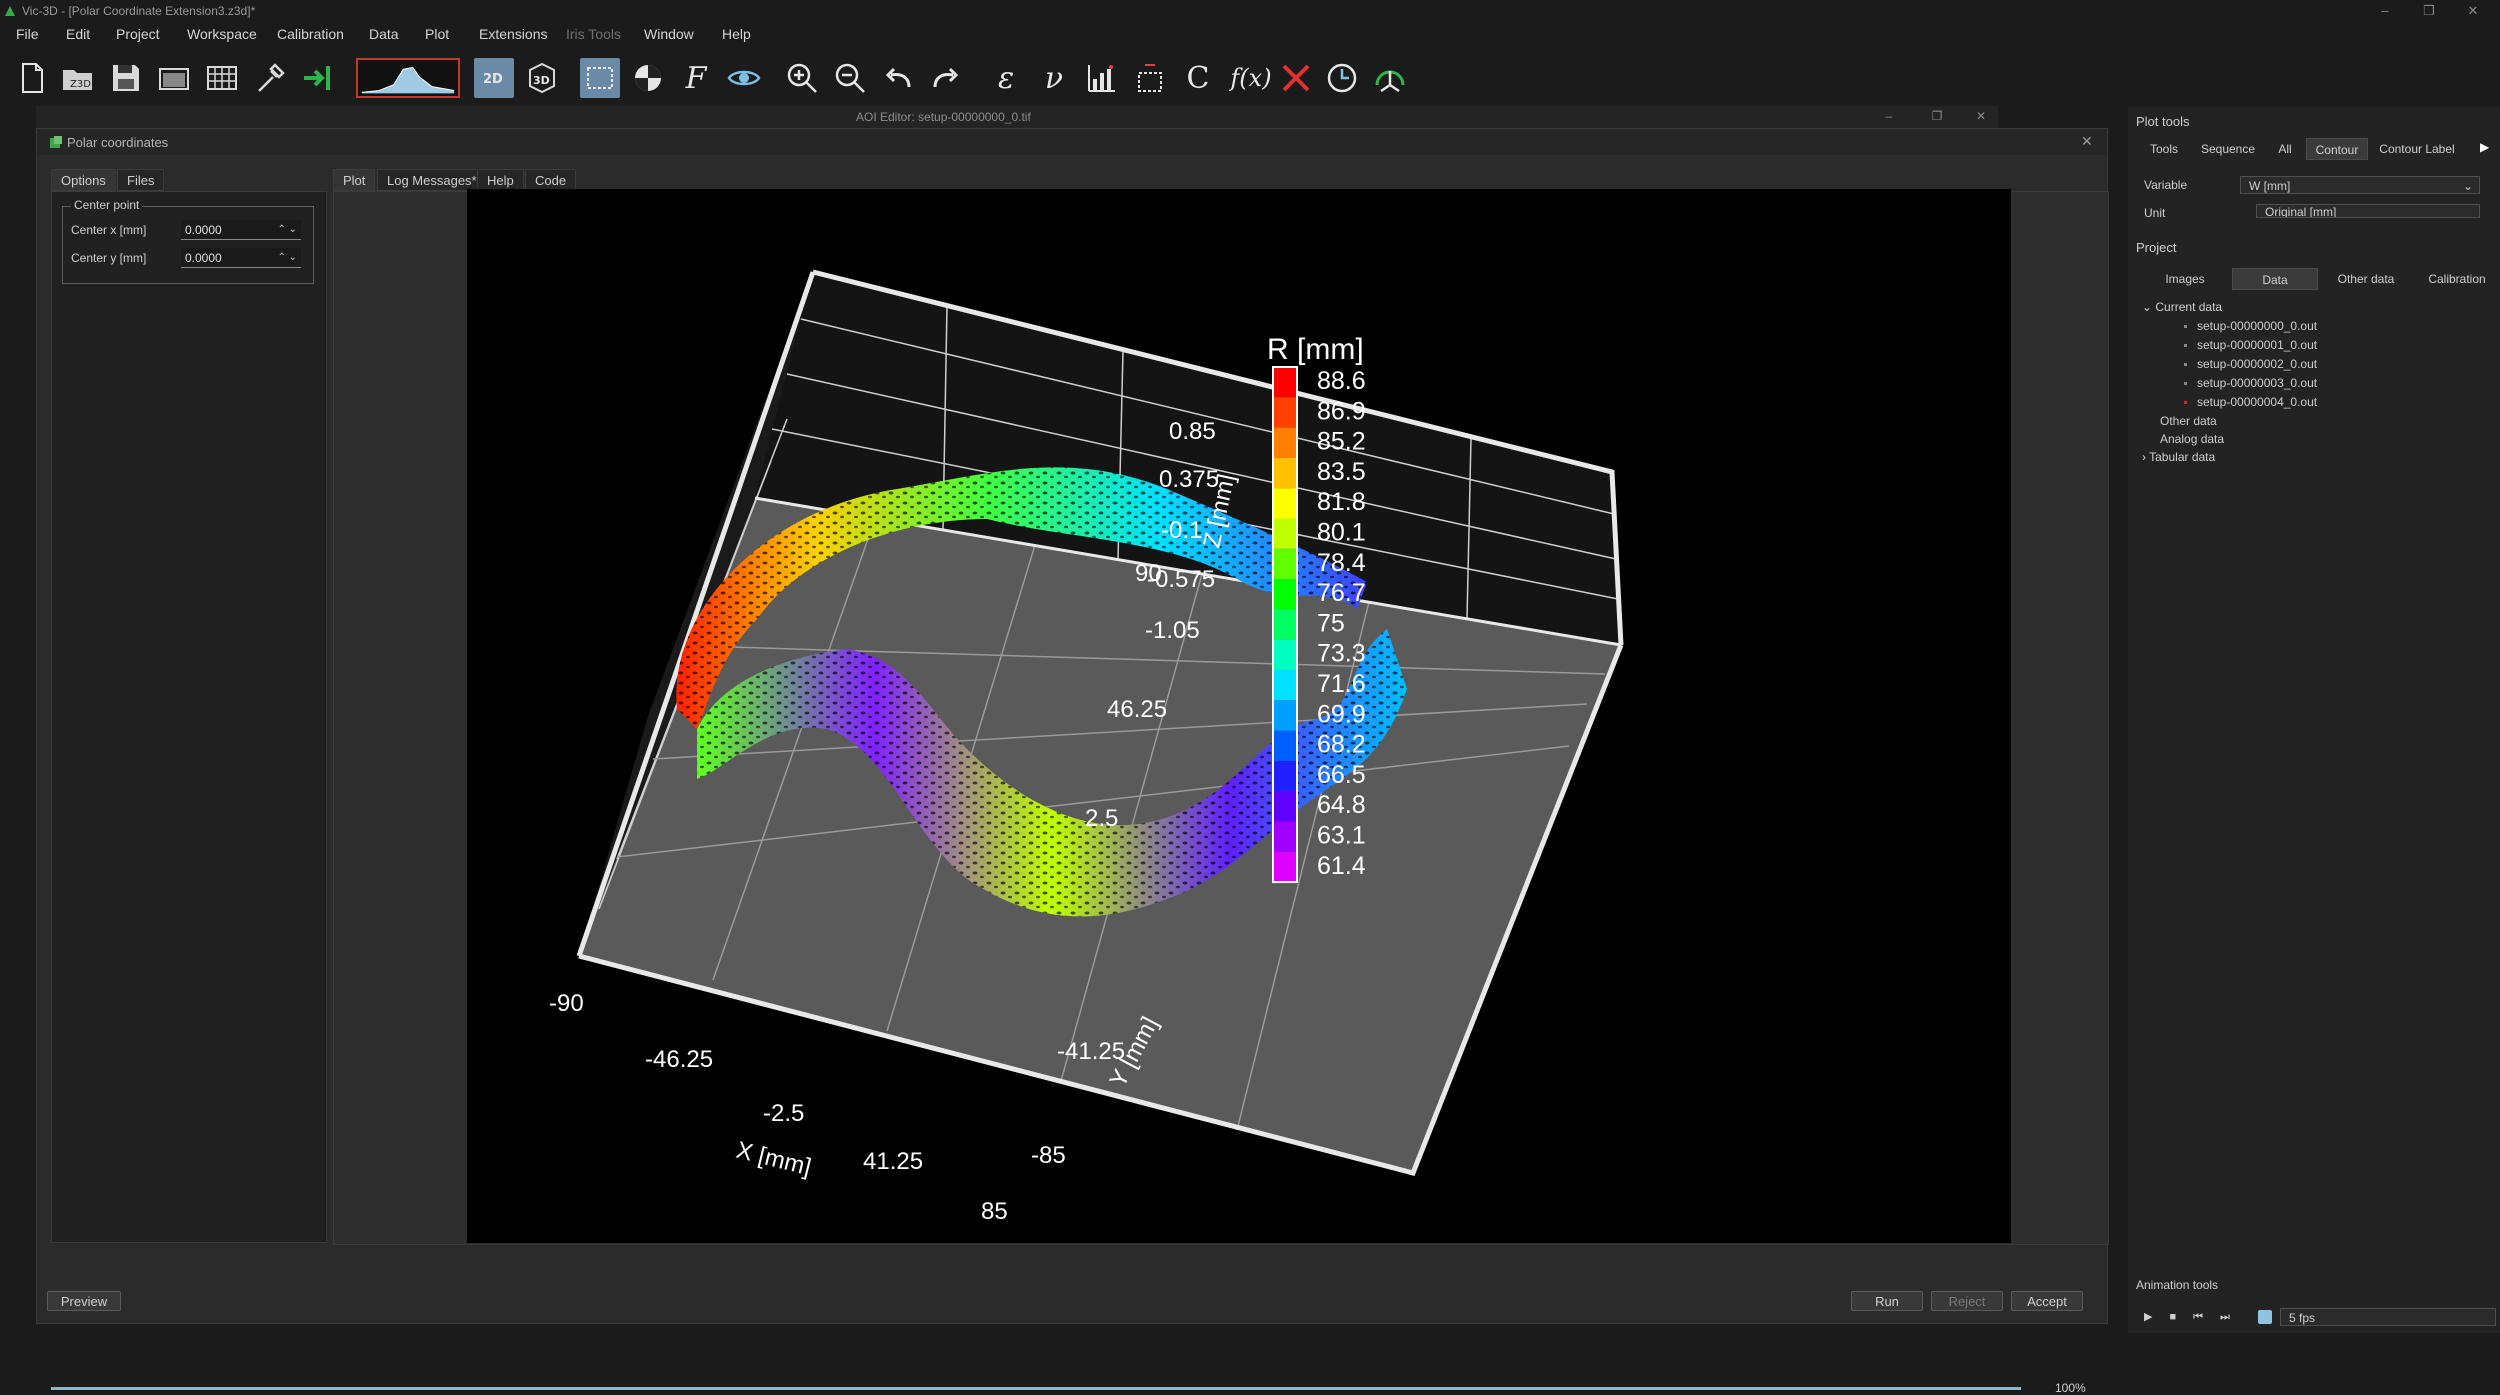 This screenshot has height=1395, width=2500. What do you see at coordinates (1150, 78) in the screenshot?
I see `extract-icon` at bounding box center [1150, 78].